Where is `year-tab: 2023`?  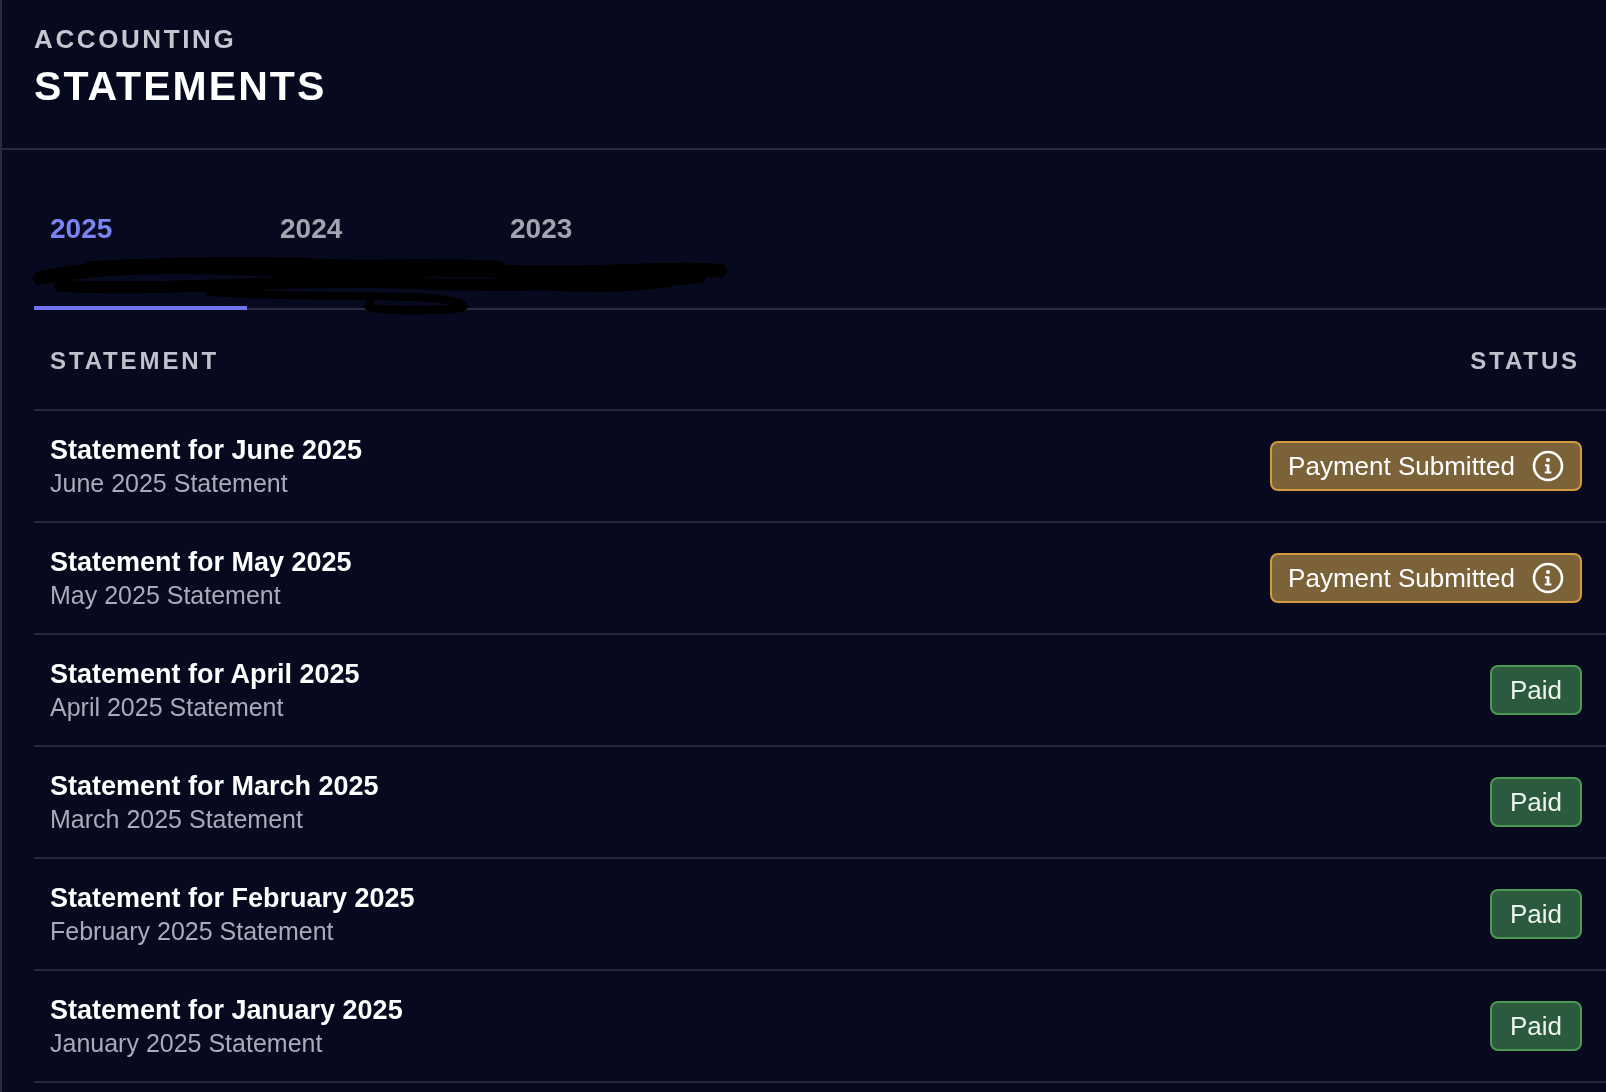
year-tab: 2023 is located at coordinates (600, 253).